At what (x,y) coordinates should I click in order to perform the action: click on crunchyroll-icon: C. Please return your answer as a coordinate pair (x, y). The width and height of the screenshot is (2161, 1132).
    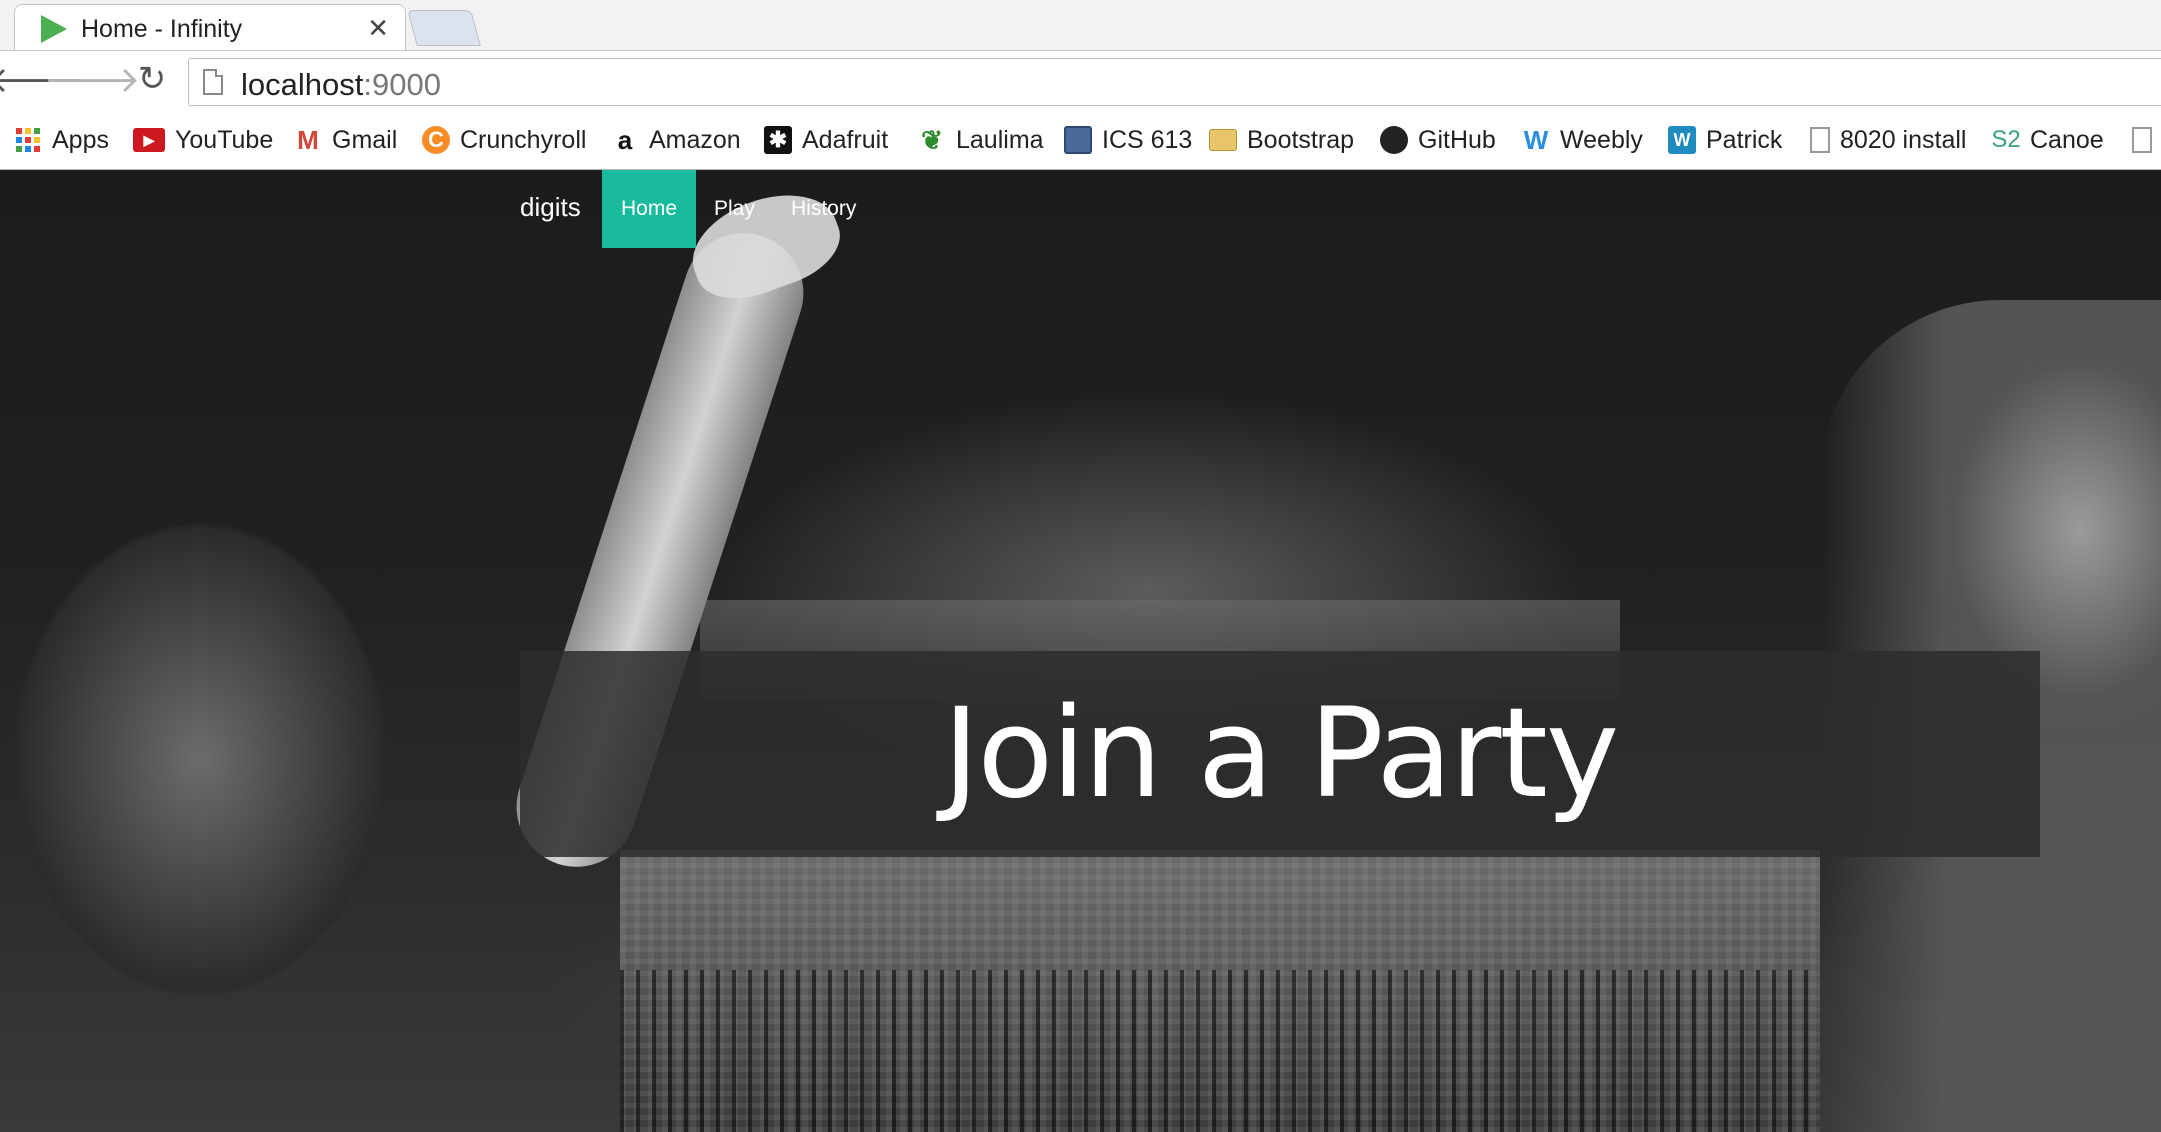
    Looking at the image, I should click on (436, 140).